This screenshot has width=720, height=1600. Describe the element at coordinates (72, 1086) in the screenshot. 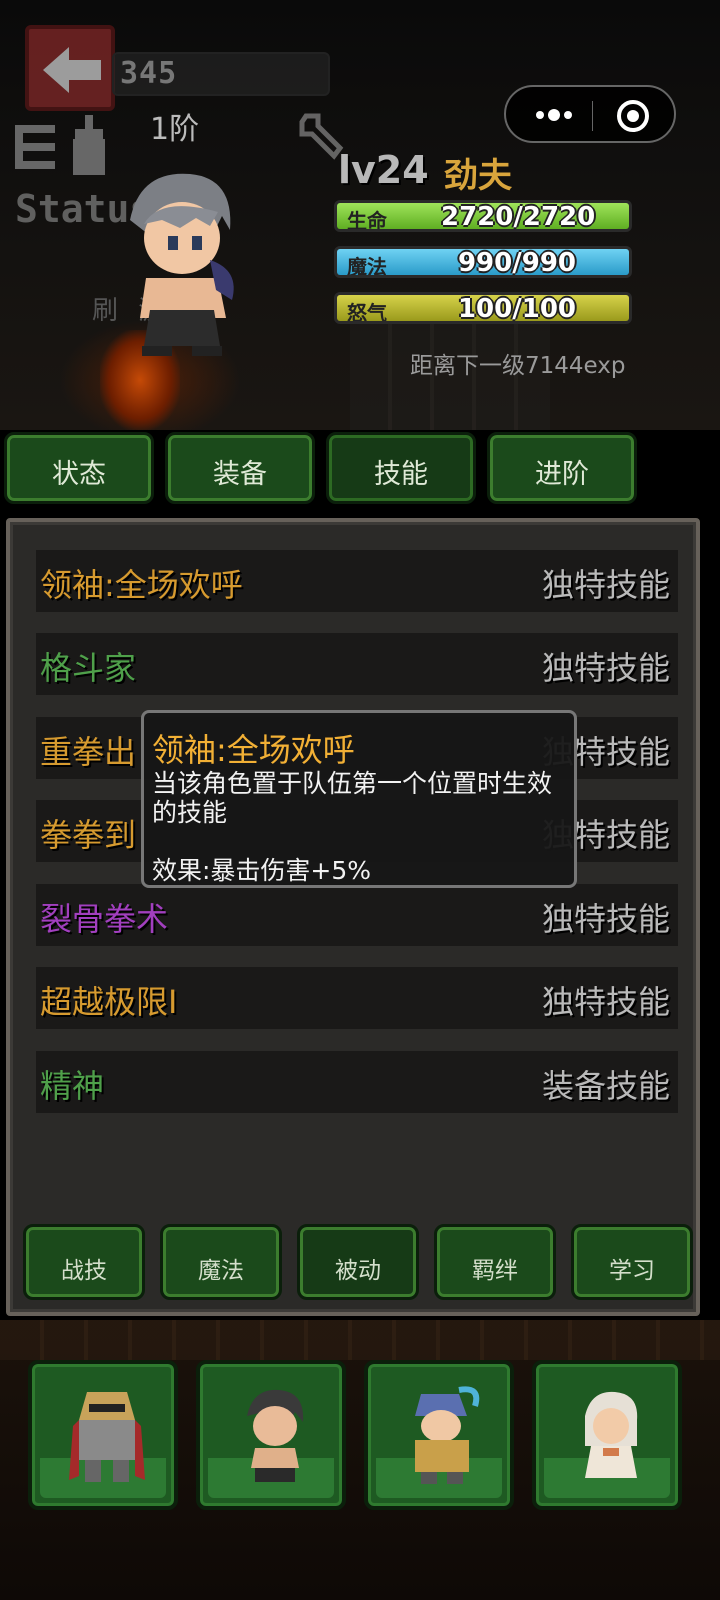

I see `skill-name: 精神` at that location.